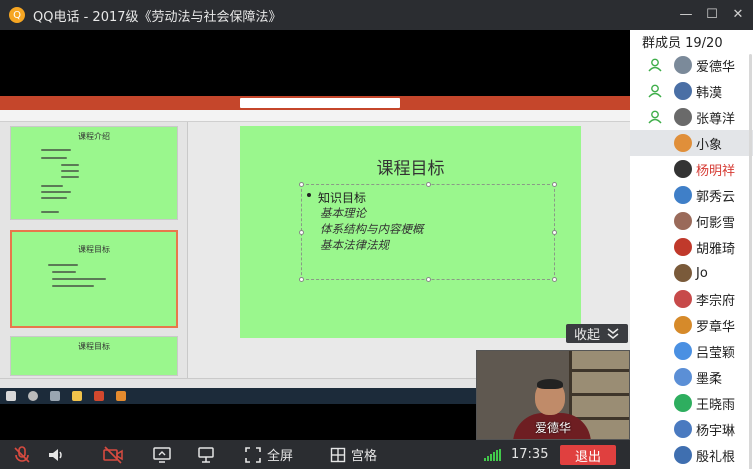 The height and width of the screenshot is (469, 753). What do you see at coordinates (157, 17) in the screenshot?
I see `window-title: QQ电话 - 2017级《劳动法与社会保障法》` at bounding box center [157, 17].